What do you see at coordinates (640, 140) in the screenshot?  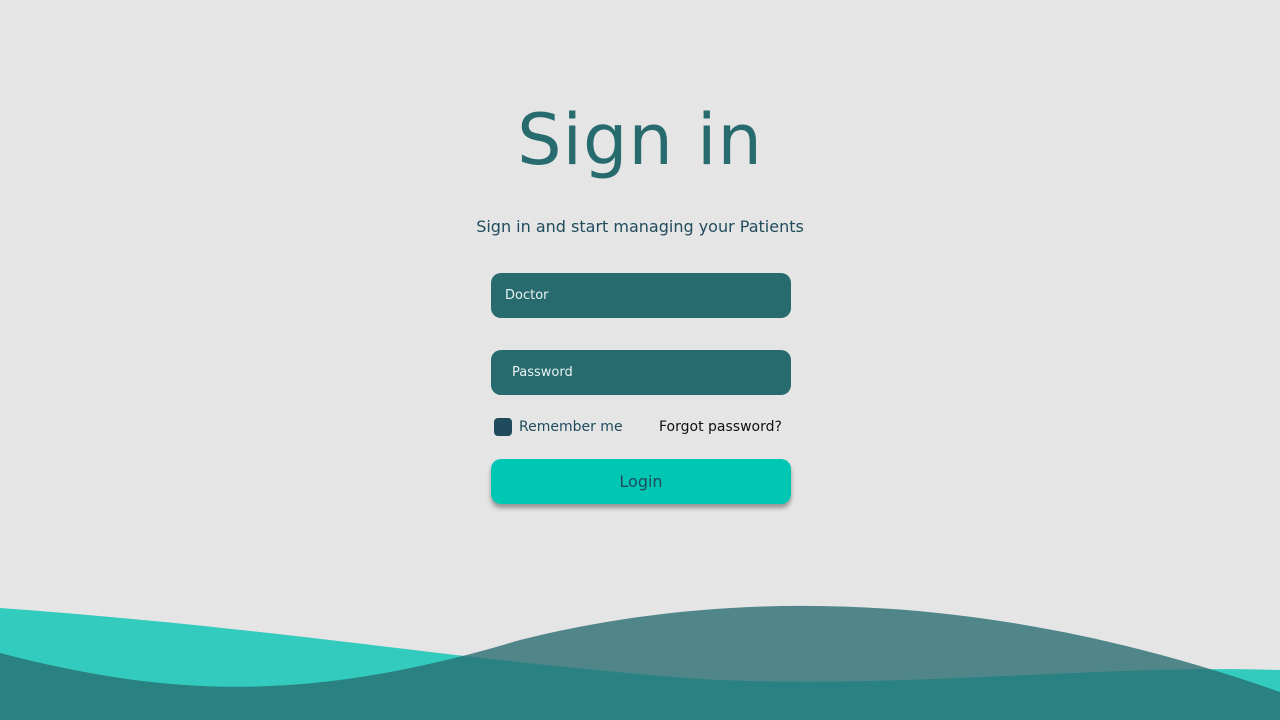 I see `page-title: Sign in` at bounding box center [640, 140].